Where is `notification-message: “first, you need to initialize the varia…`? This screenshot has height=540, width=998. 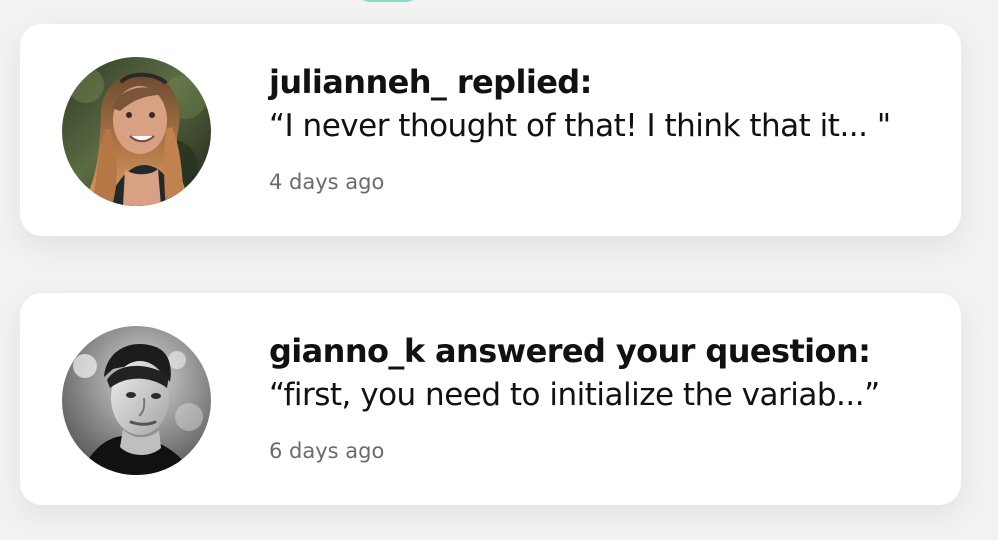
notification-message: “first, you need to initialize the varia… is located at coordinates (574, 395).